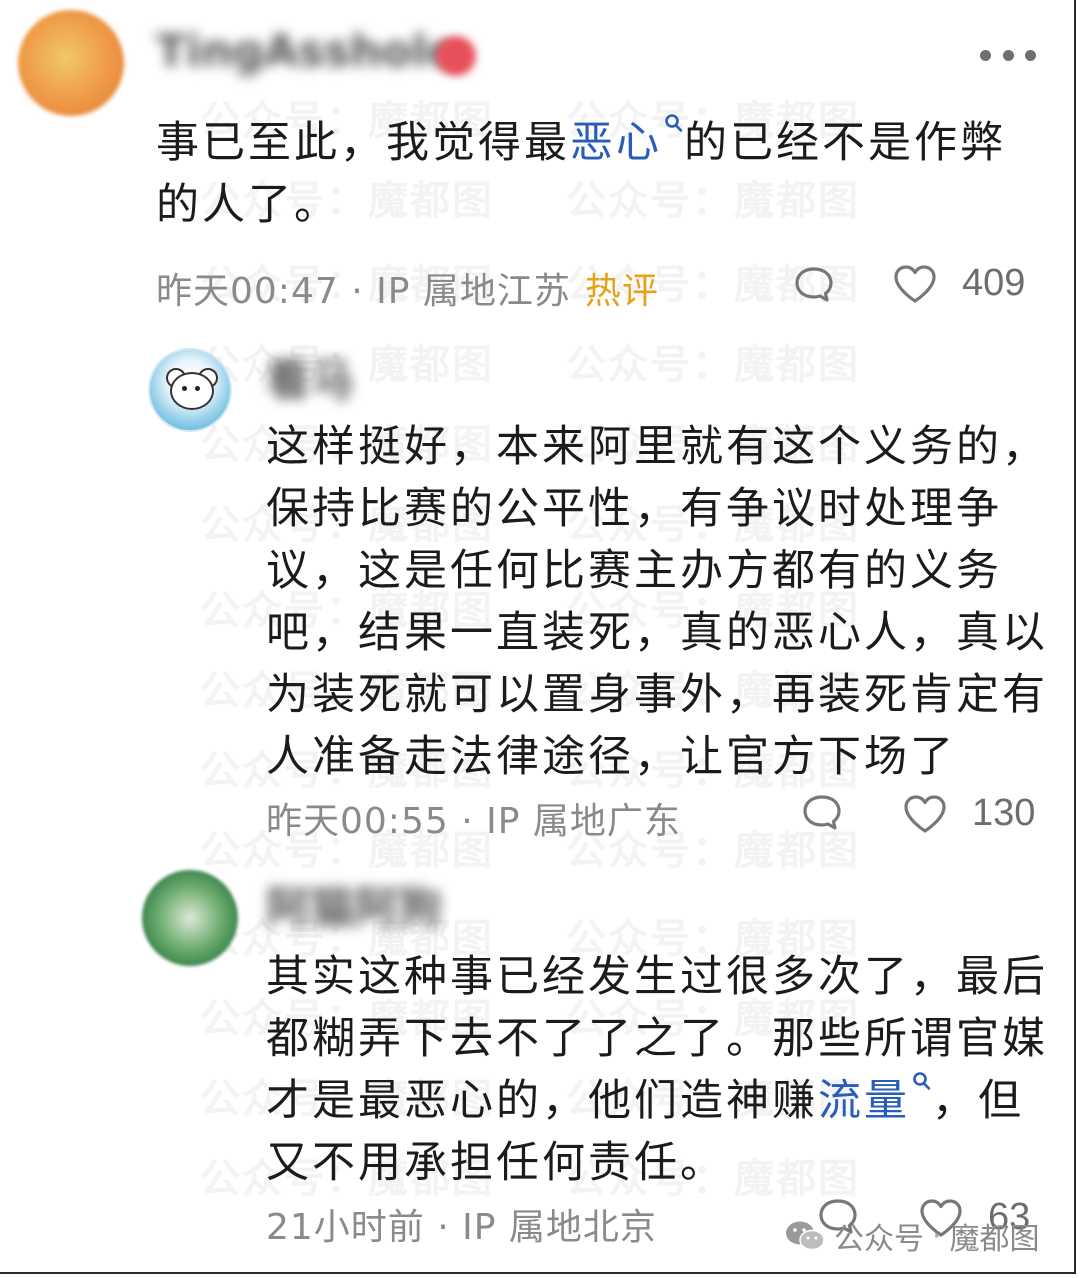  I want to click on ip-location: IP 属地北京, so click(559, 1227).